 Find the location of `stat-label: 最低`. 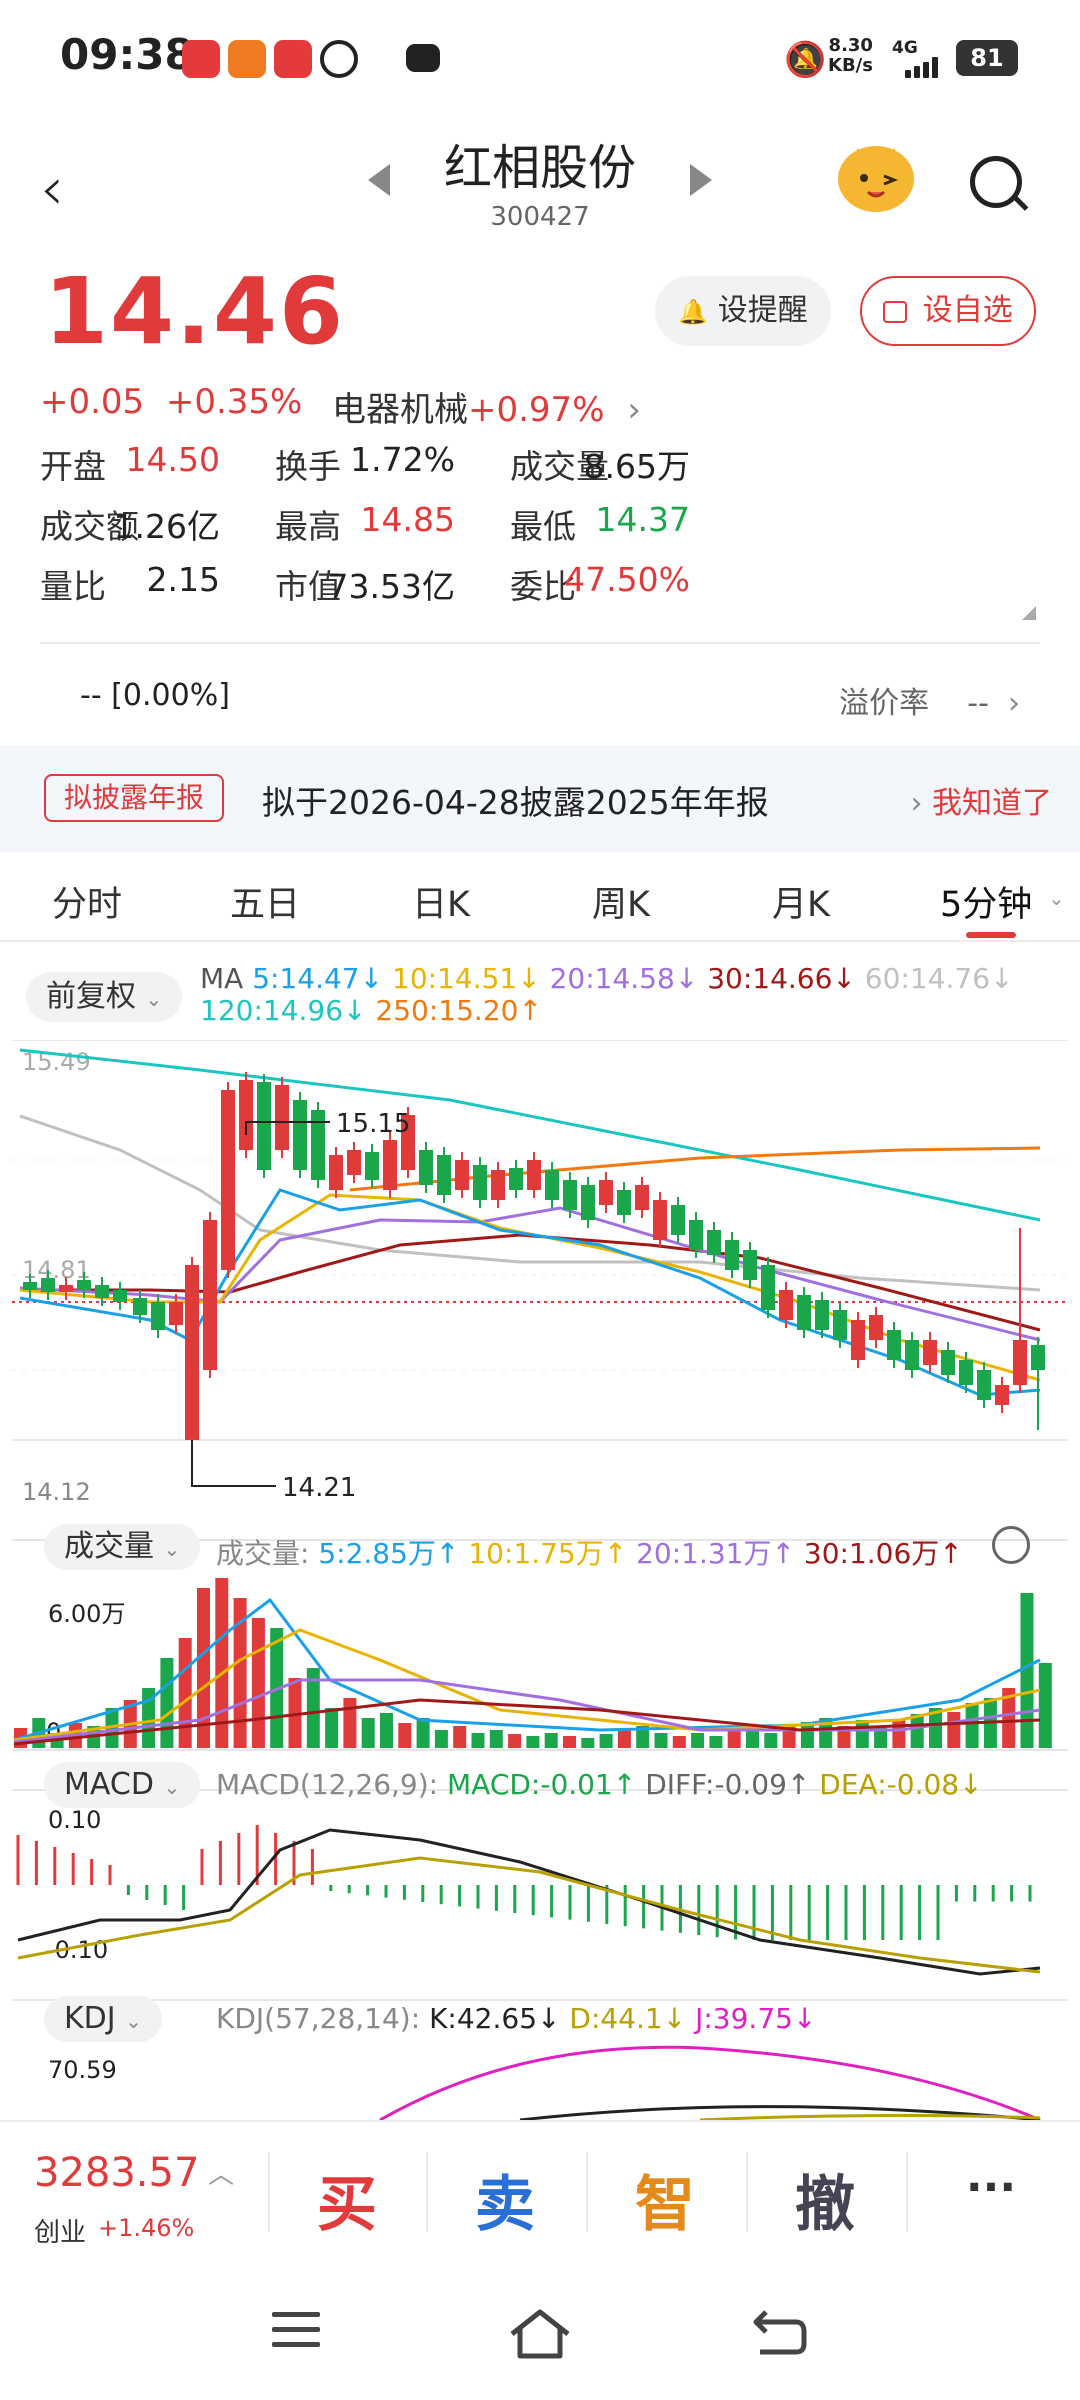

stat-label: 最低 is located at coordinates (543, 526).